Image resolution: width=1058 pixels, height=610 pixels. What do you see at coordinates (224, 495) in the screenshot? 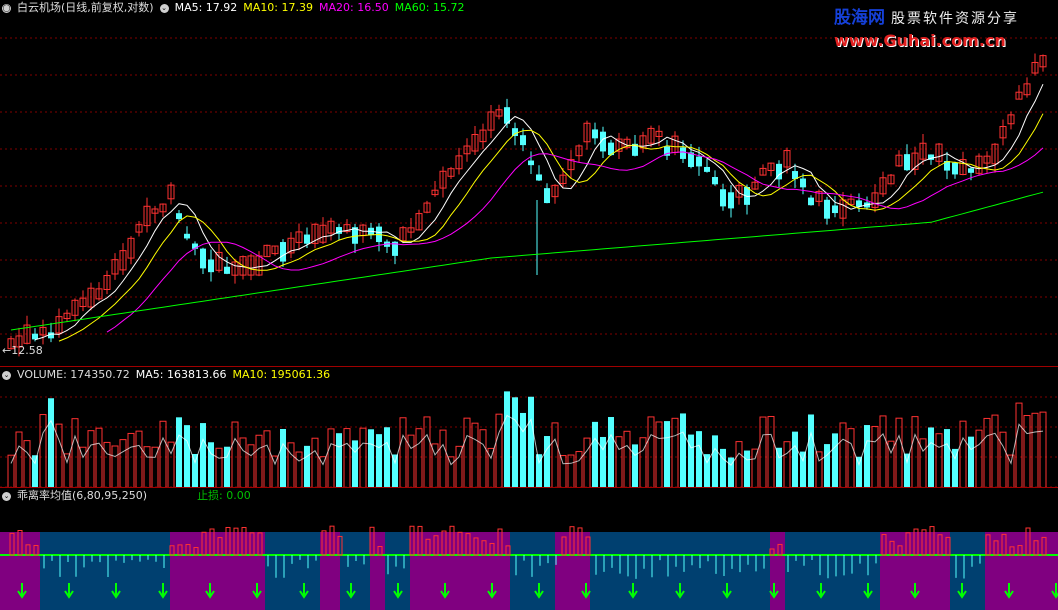
I see `stop-loss-label: 止损: 0.00` at bounding box center [224, 495].